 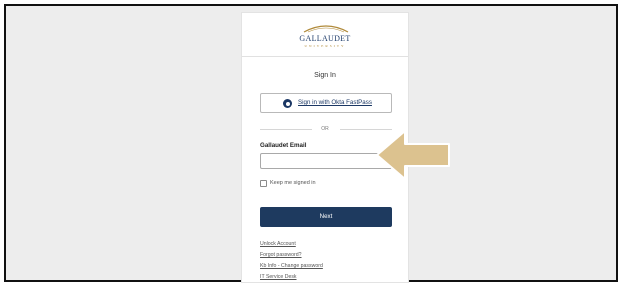 I want to click on email-label: Gallaudet Email, so click(x=283, y=145).